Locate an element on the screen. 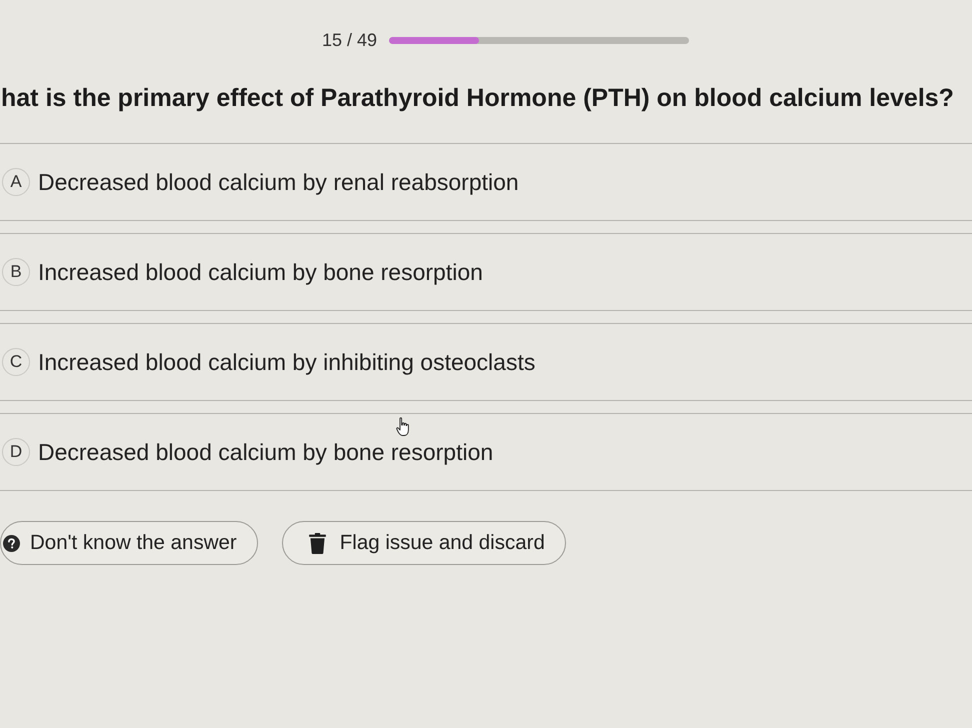 The height and width of the screenshot is (728, 972). answer-option: D Decreased blood calcium by bone resorption is located at coordinates (486, 452).